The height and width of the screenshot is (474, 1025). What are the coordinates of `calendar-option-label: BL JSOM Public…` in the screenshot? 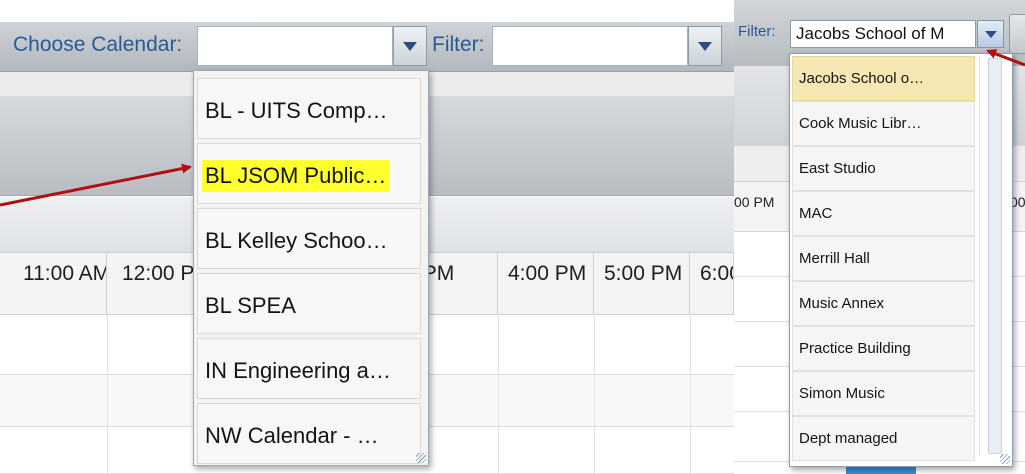 It's located at (296, 176).